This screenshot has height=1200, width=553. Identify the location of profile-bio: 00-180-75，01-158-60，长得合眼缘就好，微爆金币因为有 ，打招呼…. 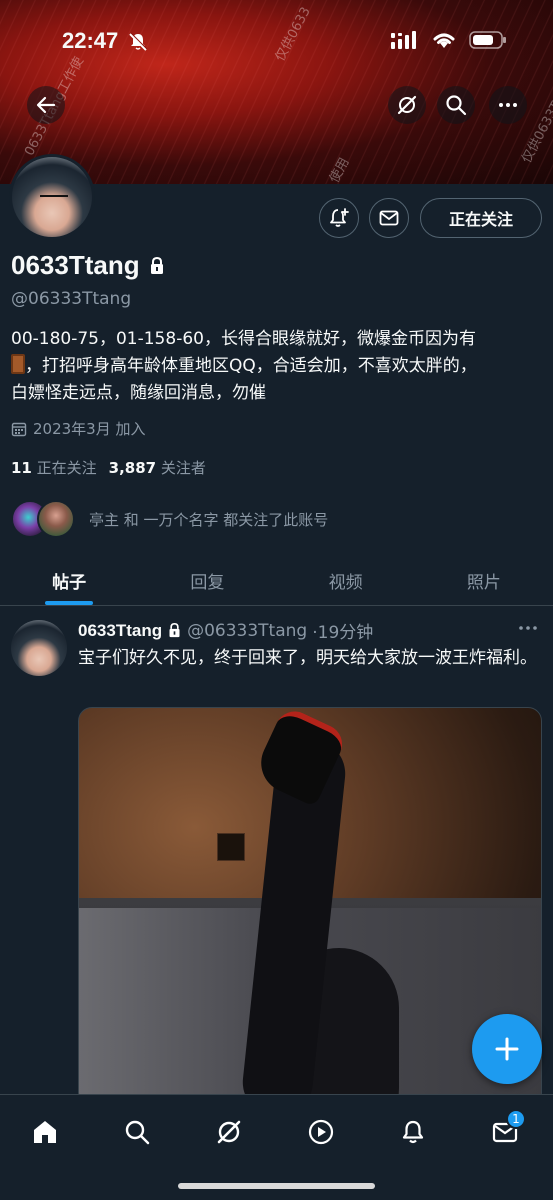
(277, 366).